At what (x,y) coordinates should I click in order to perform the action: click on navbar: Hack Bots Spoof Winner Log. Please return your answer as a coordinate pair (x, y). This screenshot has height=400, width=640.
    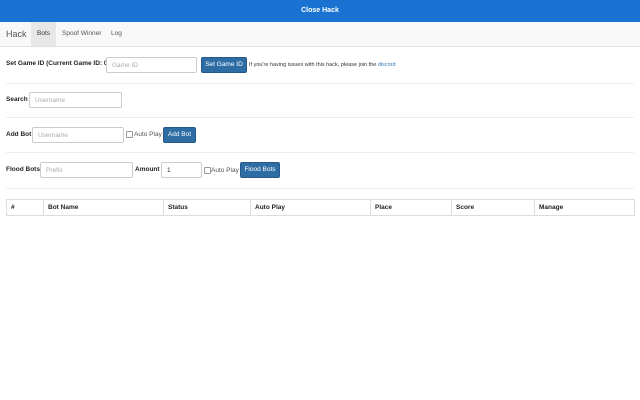
    Looking at the image, I should click on (320, 34).